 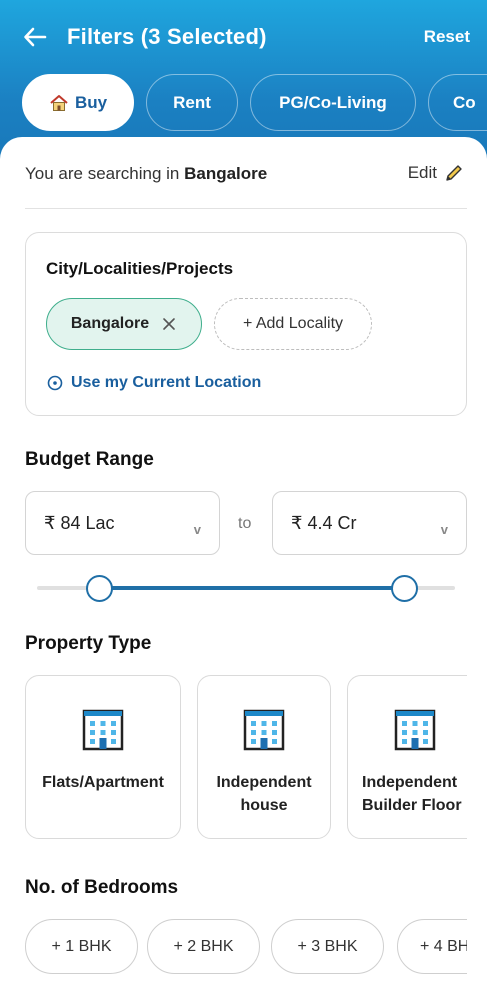 I want to click on bedroom-option-2bhk: + 2 BHK, so click(x=203, y=946).